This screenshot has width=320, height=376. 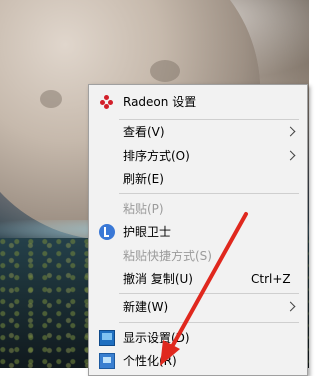 I want to click on shortcut-label: Ctrl+Z, so click(x=271, y=279).